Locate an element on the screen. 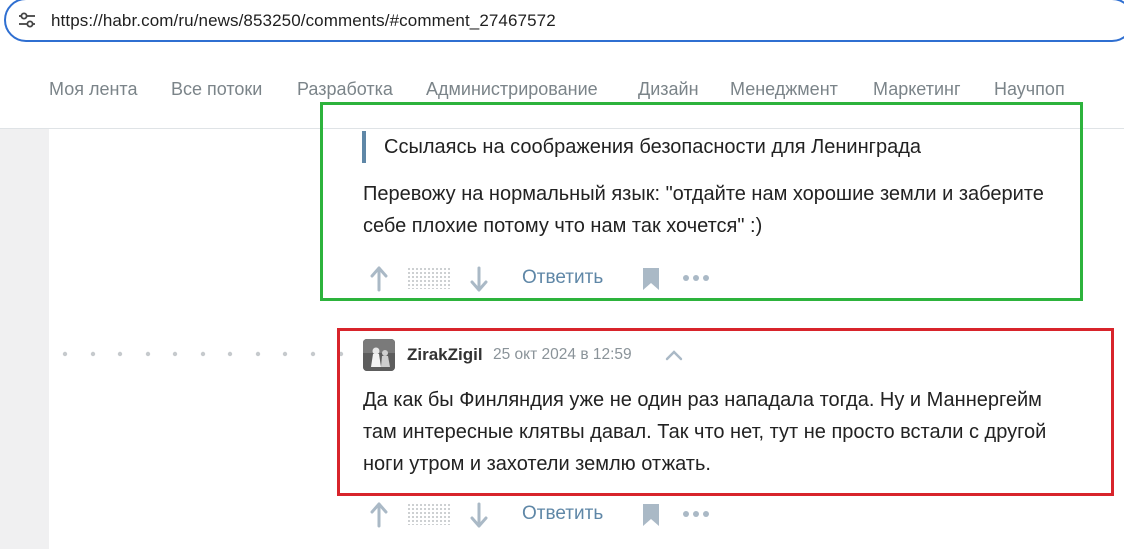 This screenshot has width=1124, height=549. comment-actions: Ответить is located at coordinates (552, 515).